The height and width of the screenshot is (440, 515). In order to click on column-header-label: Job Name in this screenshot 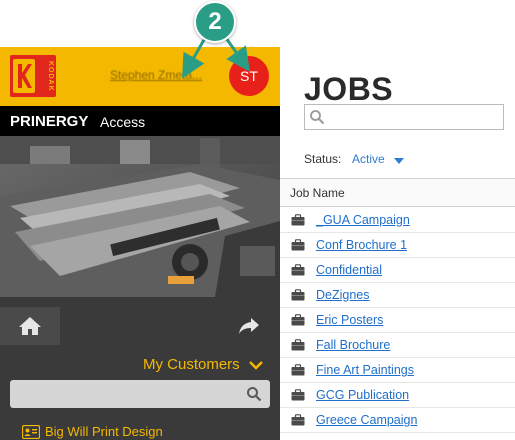, I will do `click(317, 193)`.